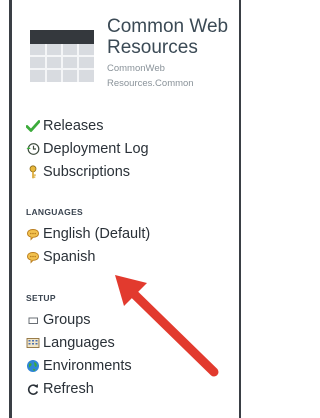 The width and height of the screenshot is (320, 418). Describe the element at coordinates (167, 326) in the screenshot. I see `red-arrow-annotation` at that location.